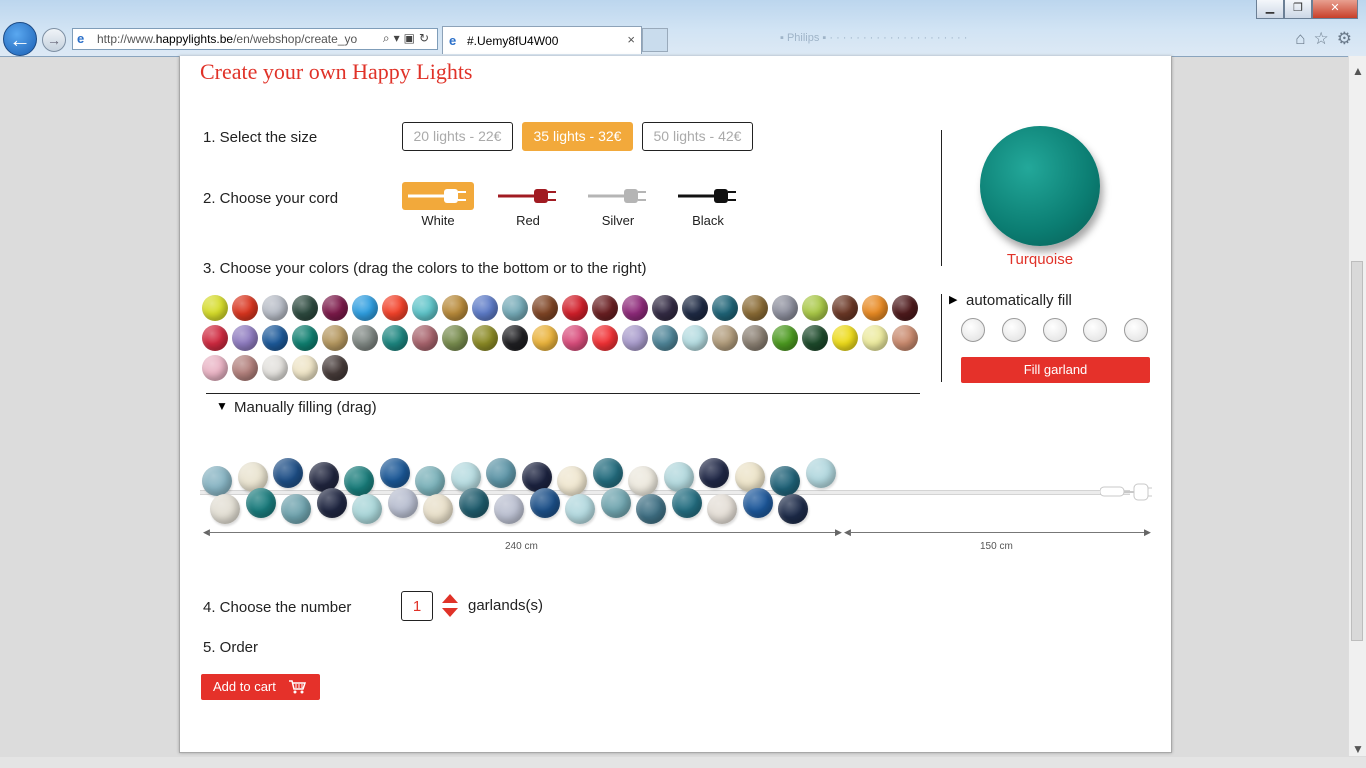 The height and width of the screenshot is (768, 1366). Describe the element at coordinates (438, 204) in the screenshot. I see `cord-option-white: White` at that location.